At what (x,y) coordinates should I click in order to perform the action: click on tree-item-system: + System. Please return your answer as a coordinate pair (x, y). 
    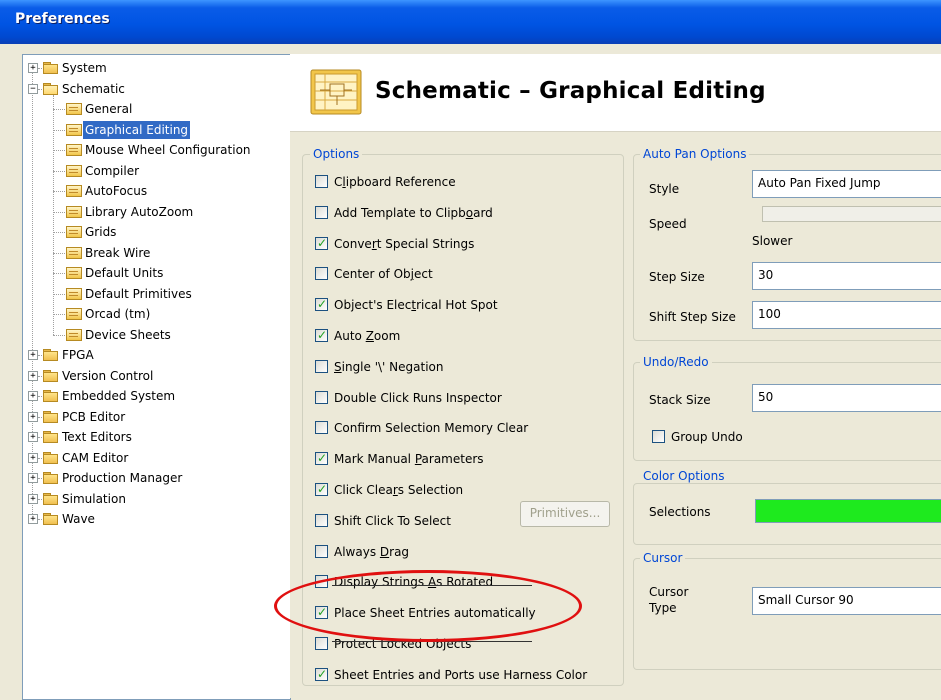
    Looking at the image, I should click on (156, 68).